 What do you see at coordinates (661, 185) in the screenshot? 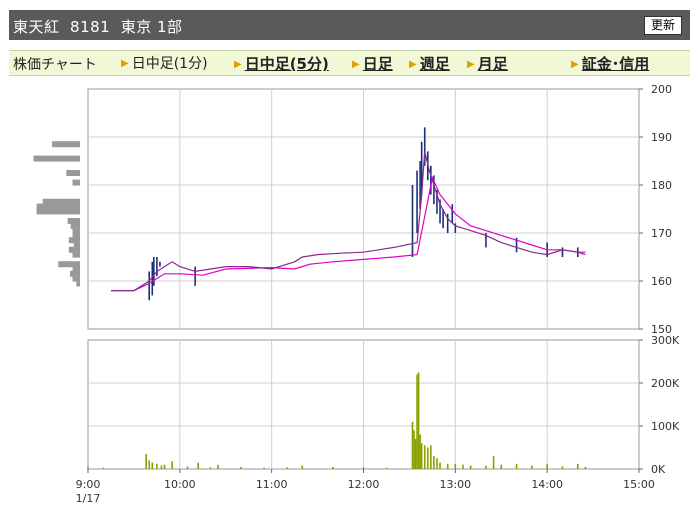
I see `price-y-tick-label: 180` at bounding box center [661, 185].